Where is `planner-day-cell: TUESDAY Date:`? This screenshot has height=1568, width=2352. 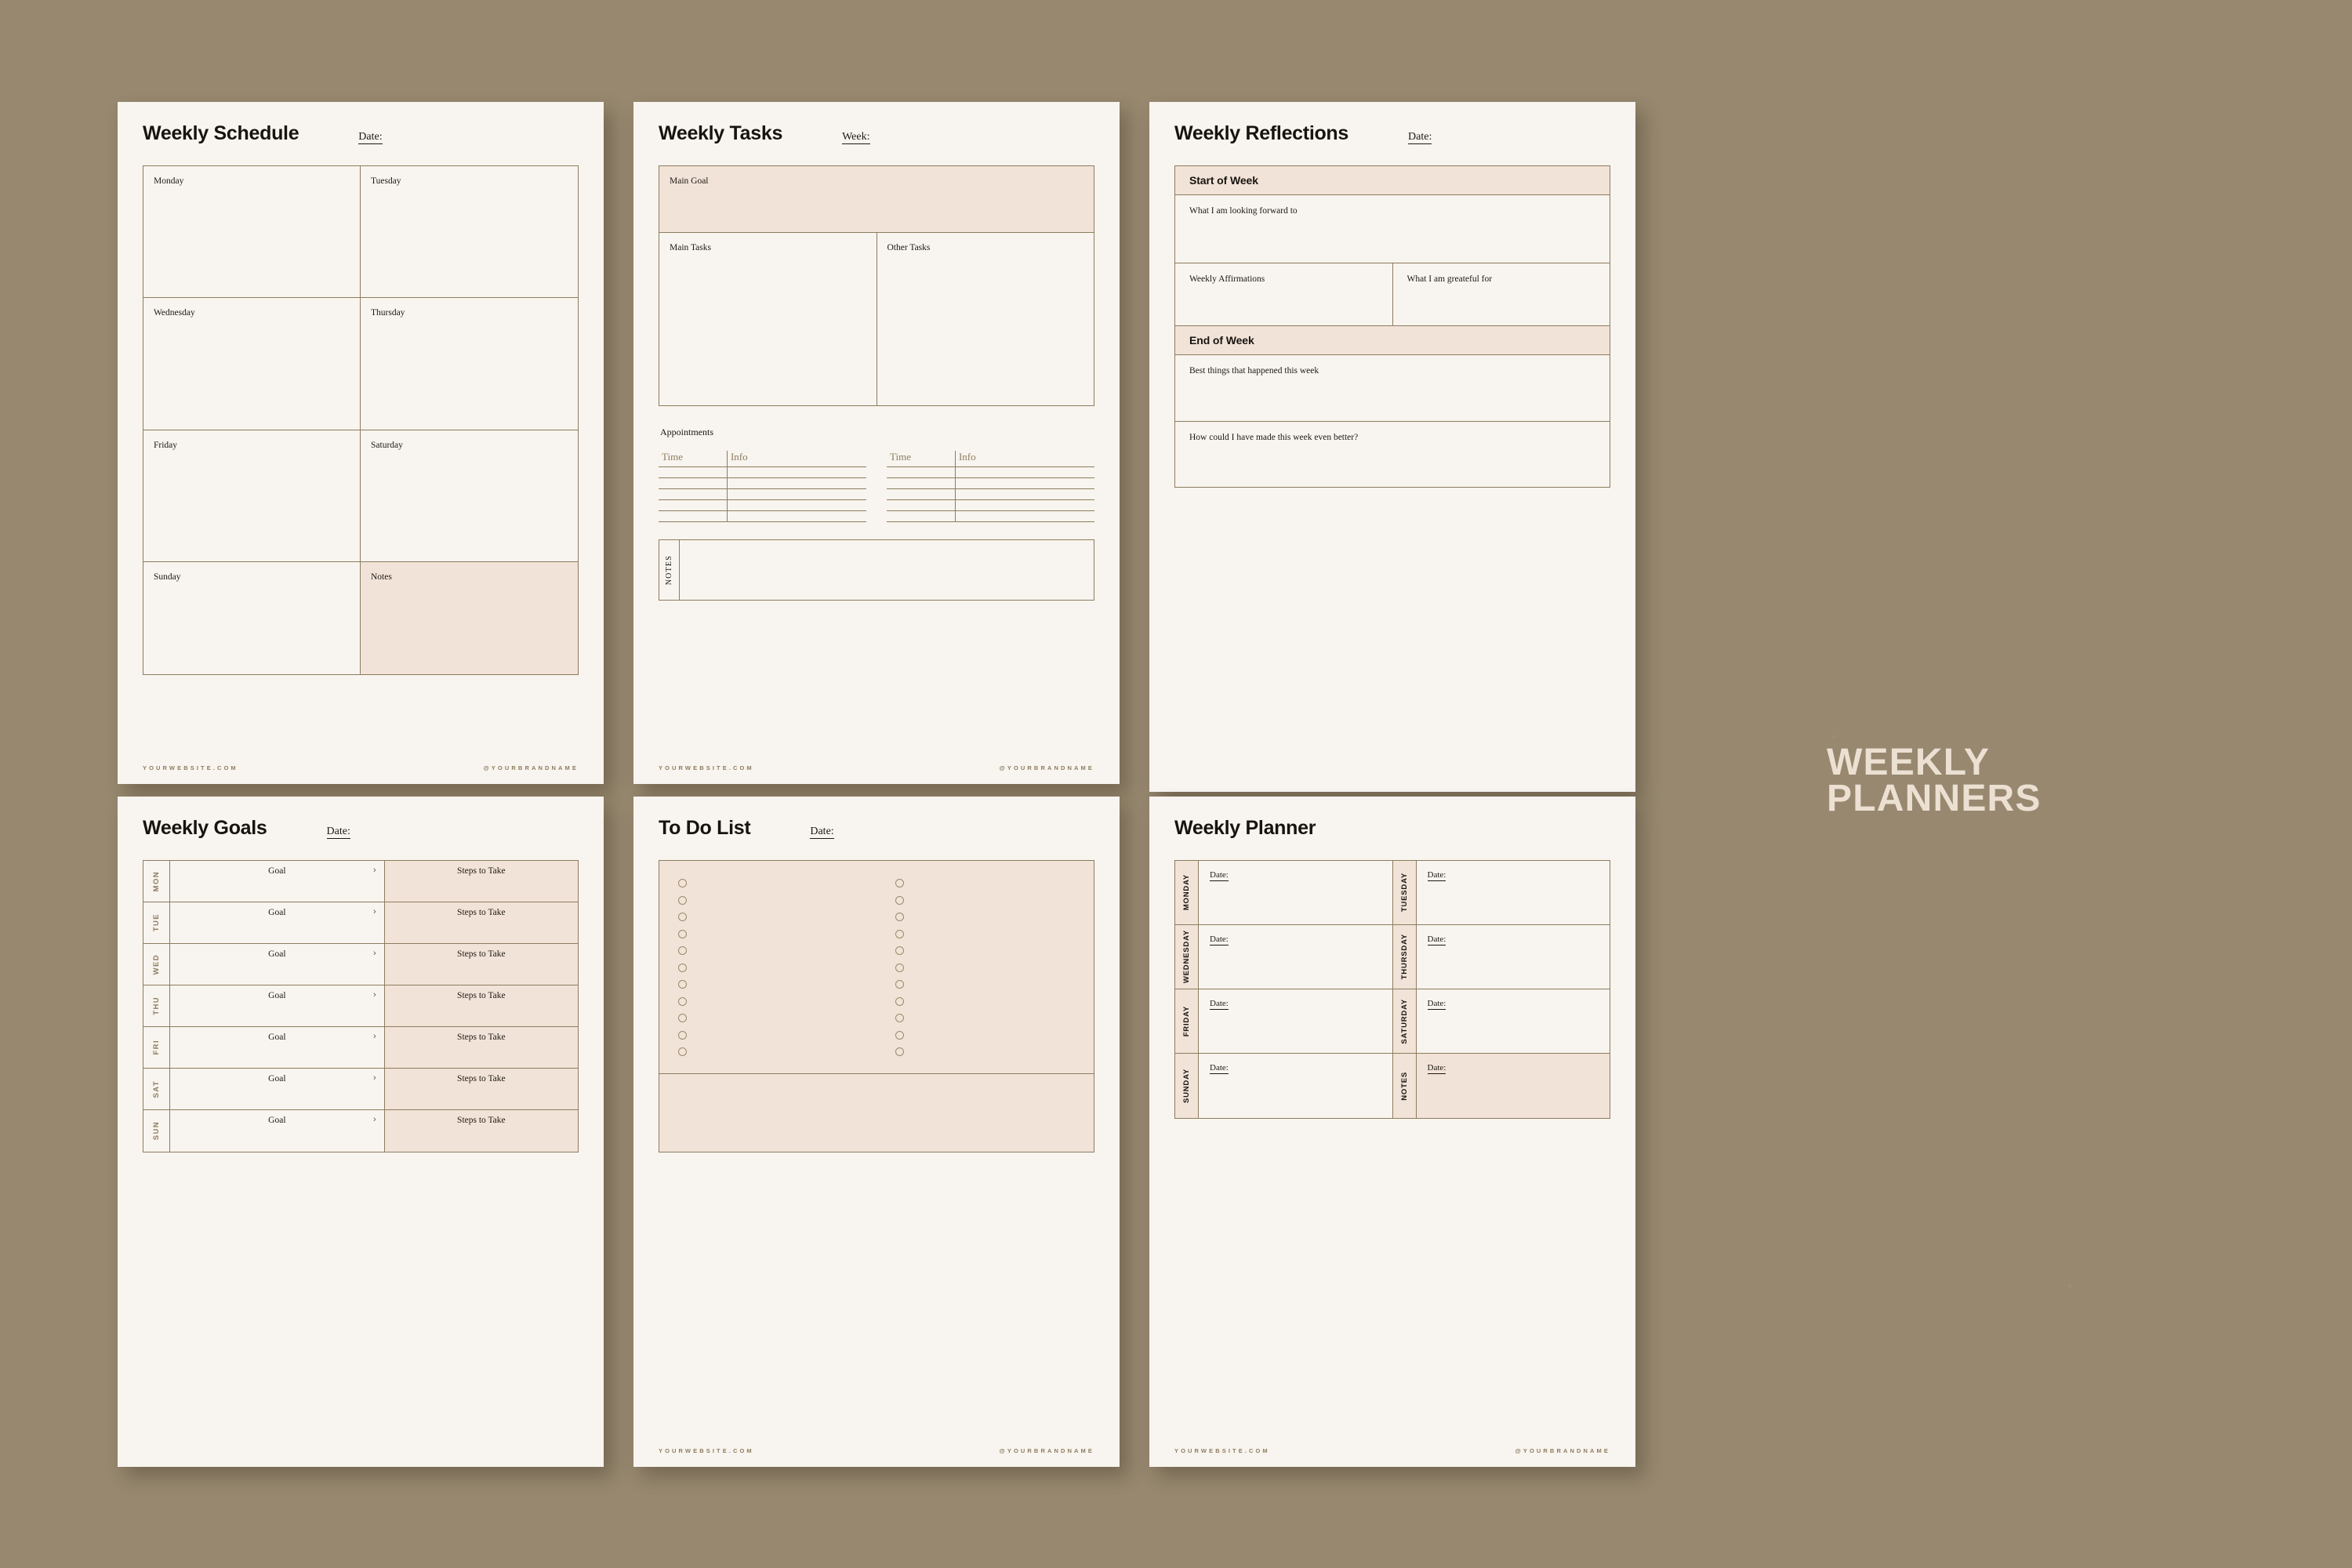 planner-day-cell: TUESDAY Date: is located at coordinates (1501, 892).